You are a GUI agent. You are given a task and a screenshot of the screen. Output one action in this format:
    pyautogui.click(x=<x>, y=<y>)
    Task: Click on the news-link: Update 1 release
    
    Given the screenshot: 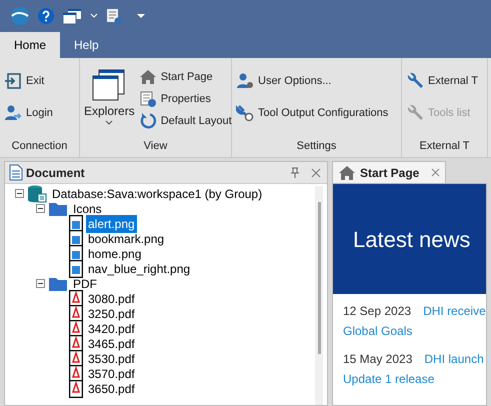 What is the action you would take?
    pyautogui.click(x=414, y=379)
    